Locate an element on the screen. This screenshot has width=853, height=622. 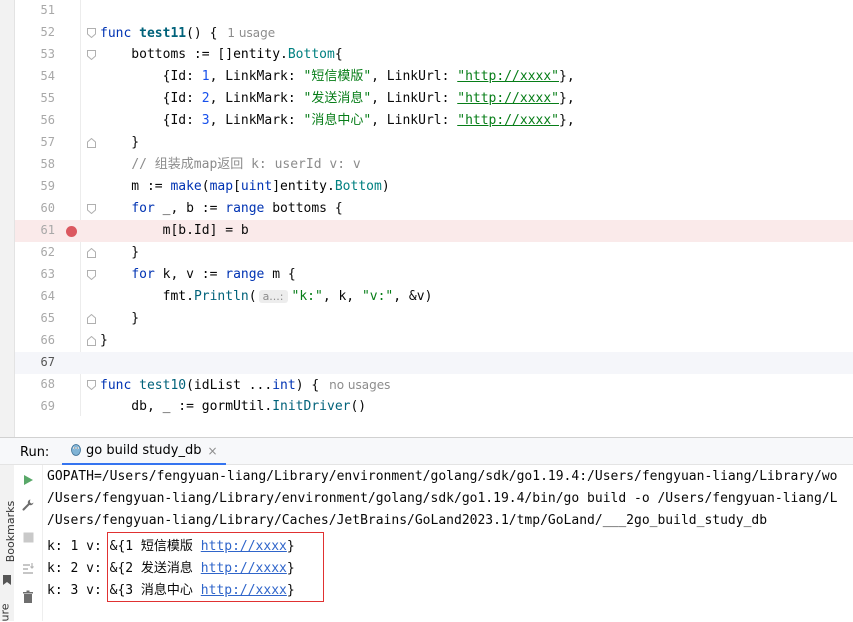
line-number: 61 is located at coordinates (47, 230).